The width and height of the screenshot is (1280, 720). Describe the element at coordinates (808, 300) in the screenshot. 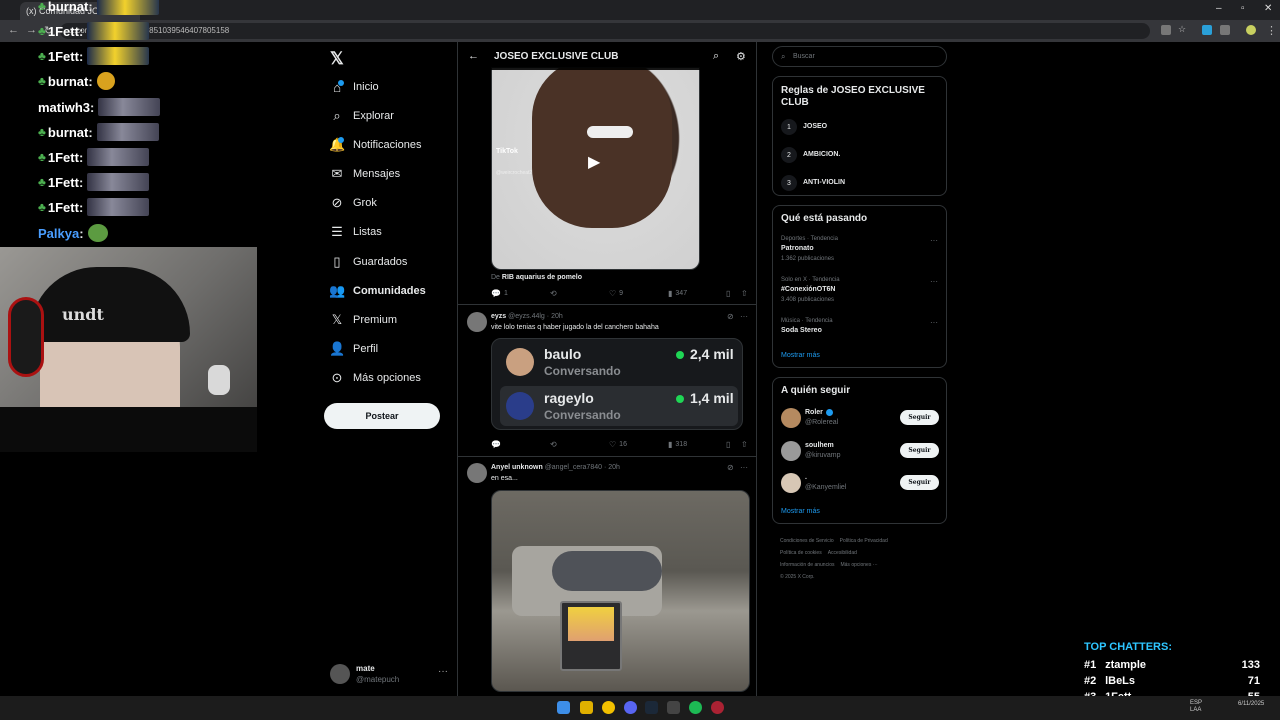

I see `trend-count: 3.408 publicaciones` at that location.